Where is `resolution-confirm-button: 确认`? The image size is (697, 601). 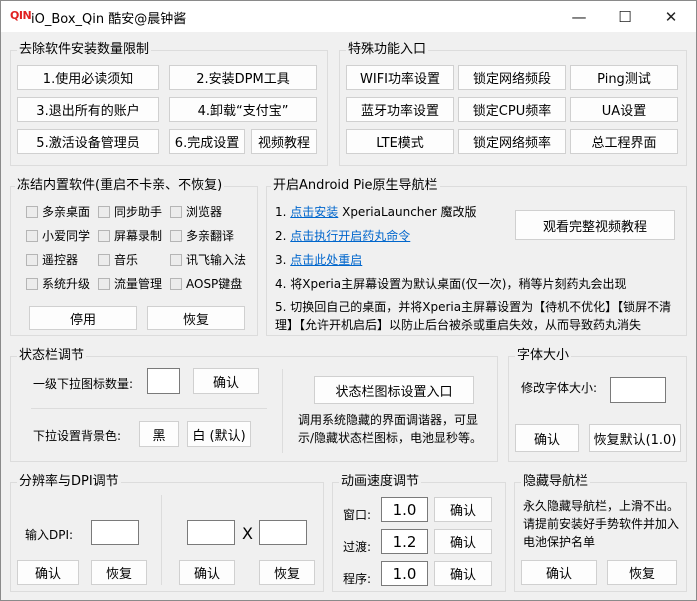 resolution-confirm-button: 确认 is located at coordinates (207, 572).